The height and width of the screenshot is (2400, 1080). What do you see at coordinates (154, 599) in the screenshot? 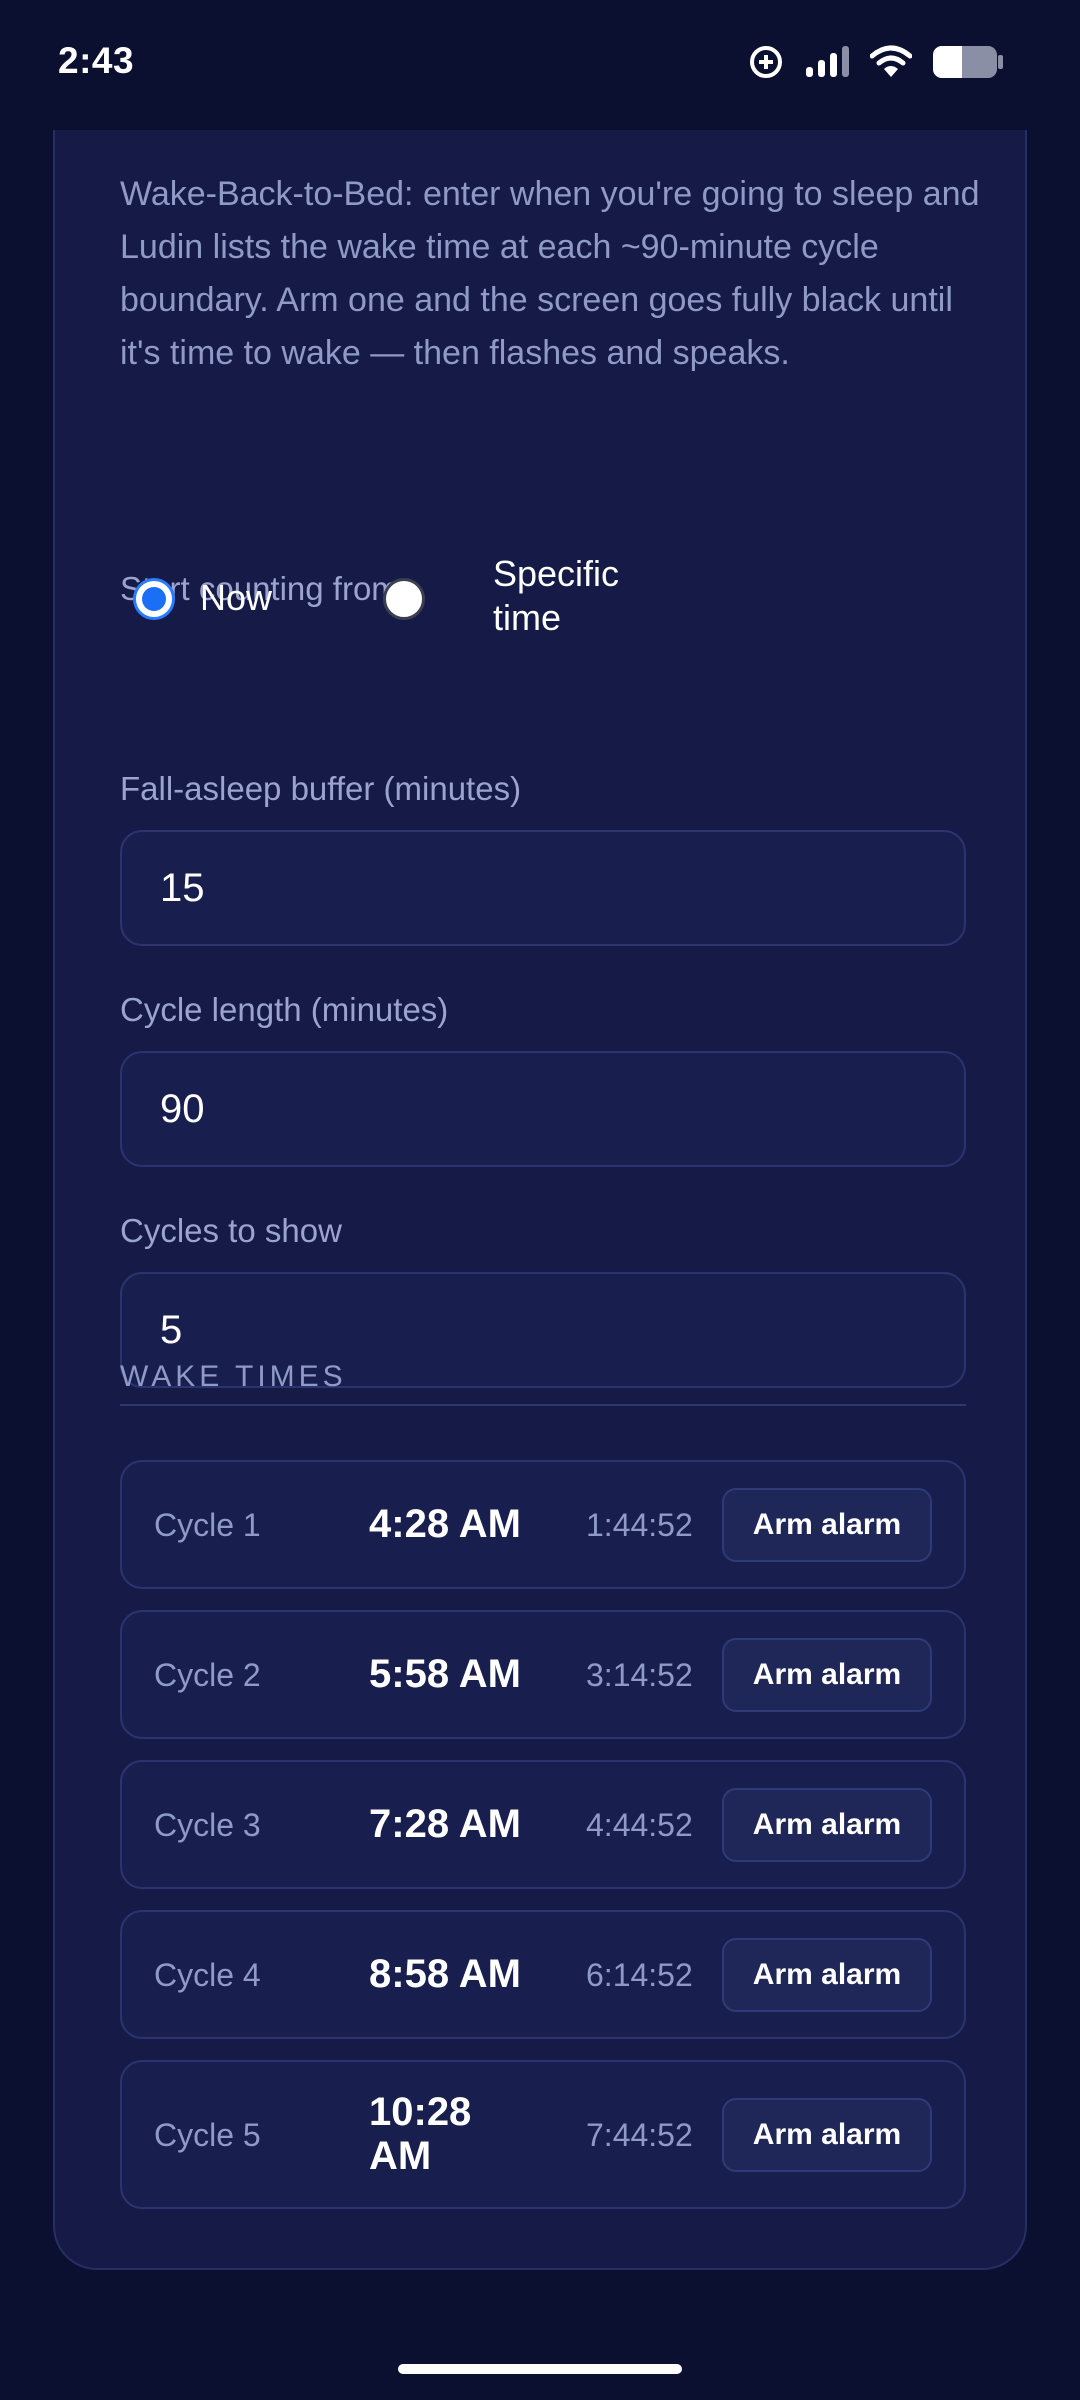
I see `radio-now` at bounding box center [154, 599].